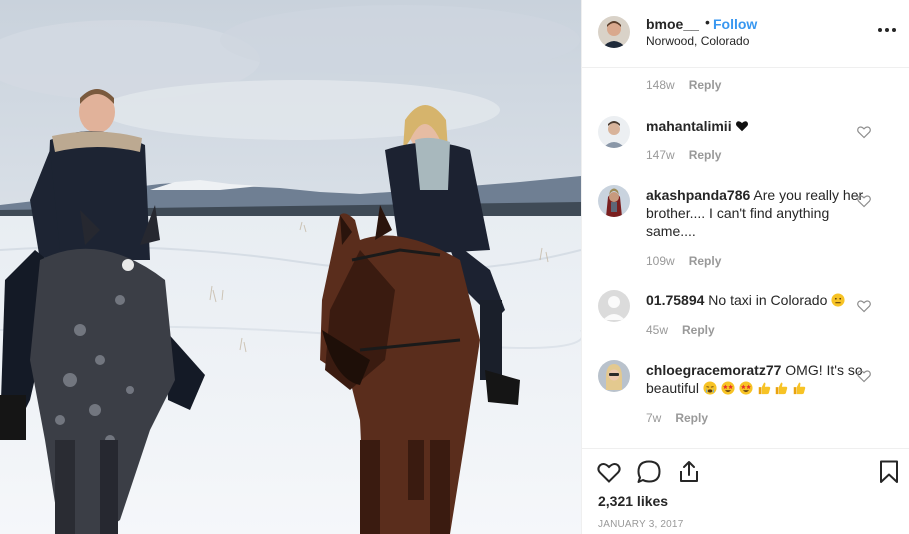 Image resolution: width=909 pixels, height=534 pixels. Describe the element at coordinates (713, 370) in the screenshot. I see `commenter-username: chloegracemoratz77` at that location.